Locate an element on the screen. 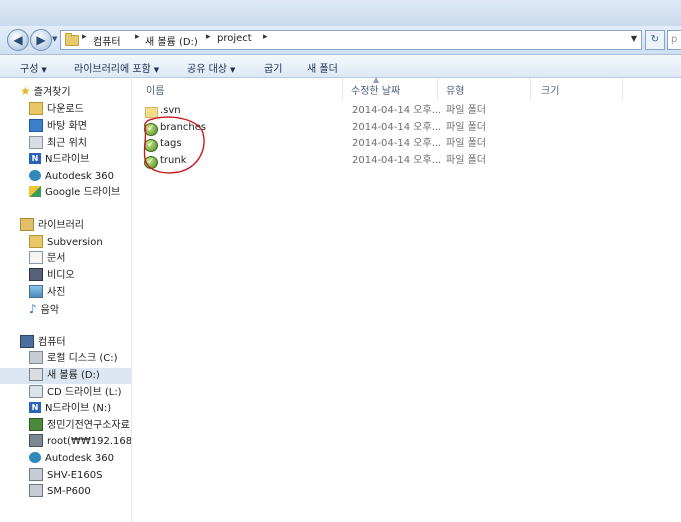  nav-item-cd-drive: CD 드라이브 (L:) is located at coordinates (75, 392).